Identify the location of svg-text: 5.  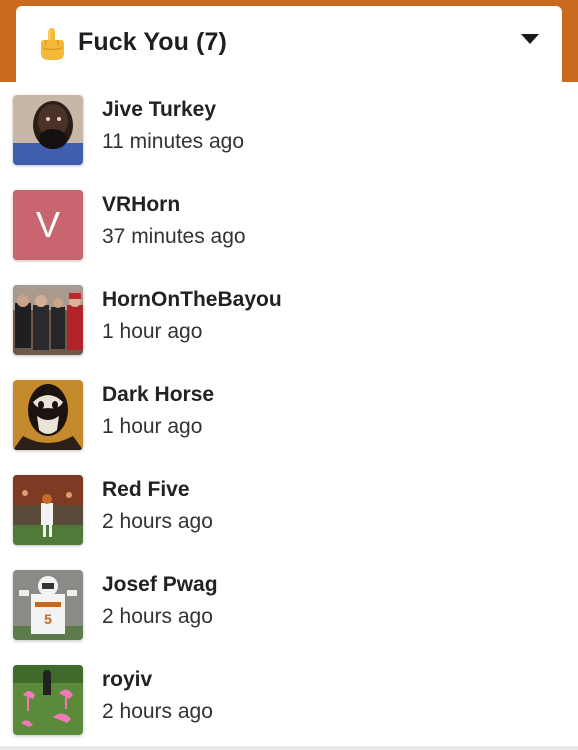
(48, 619).